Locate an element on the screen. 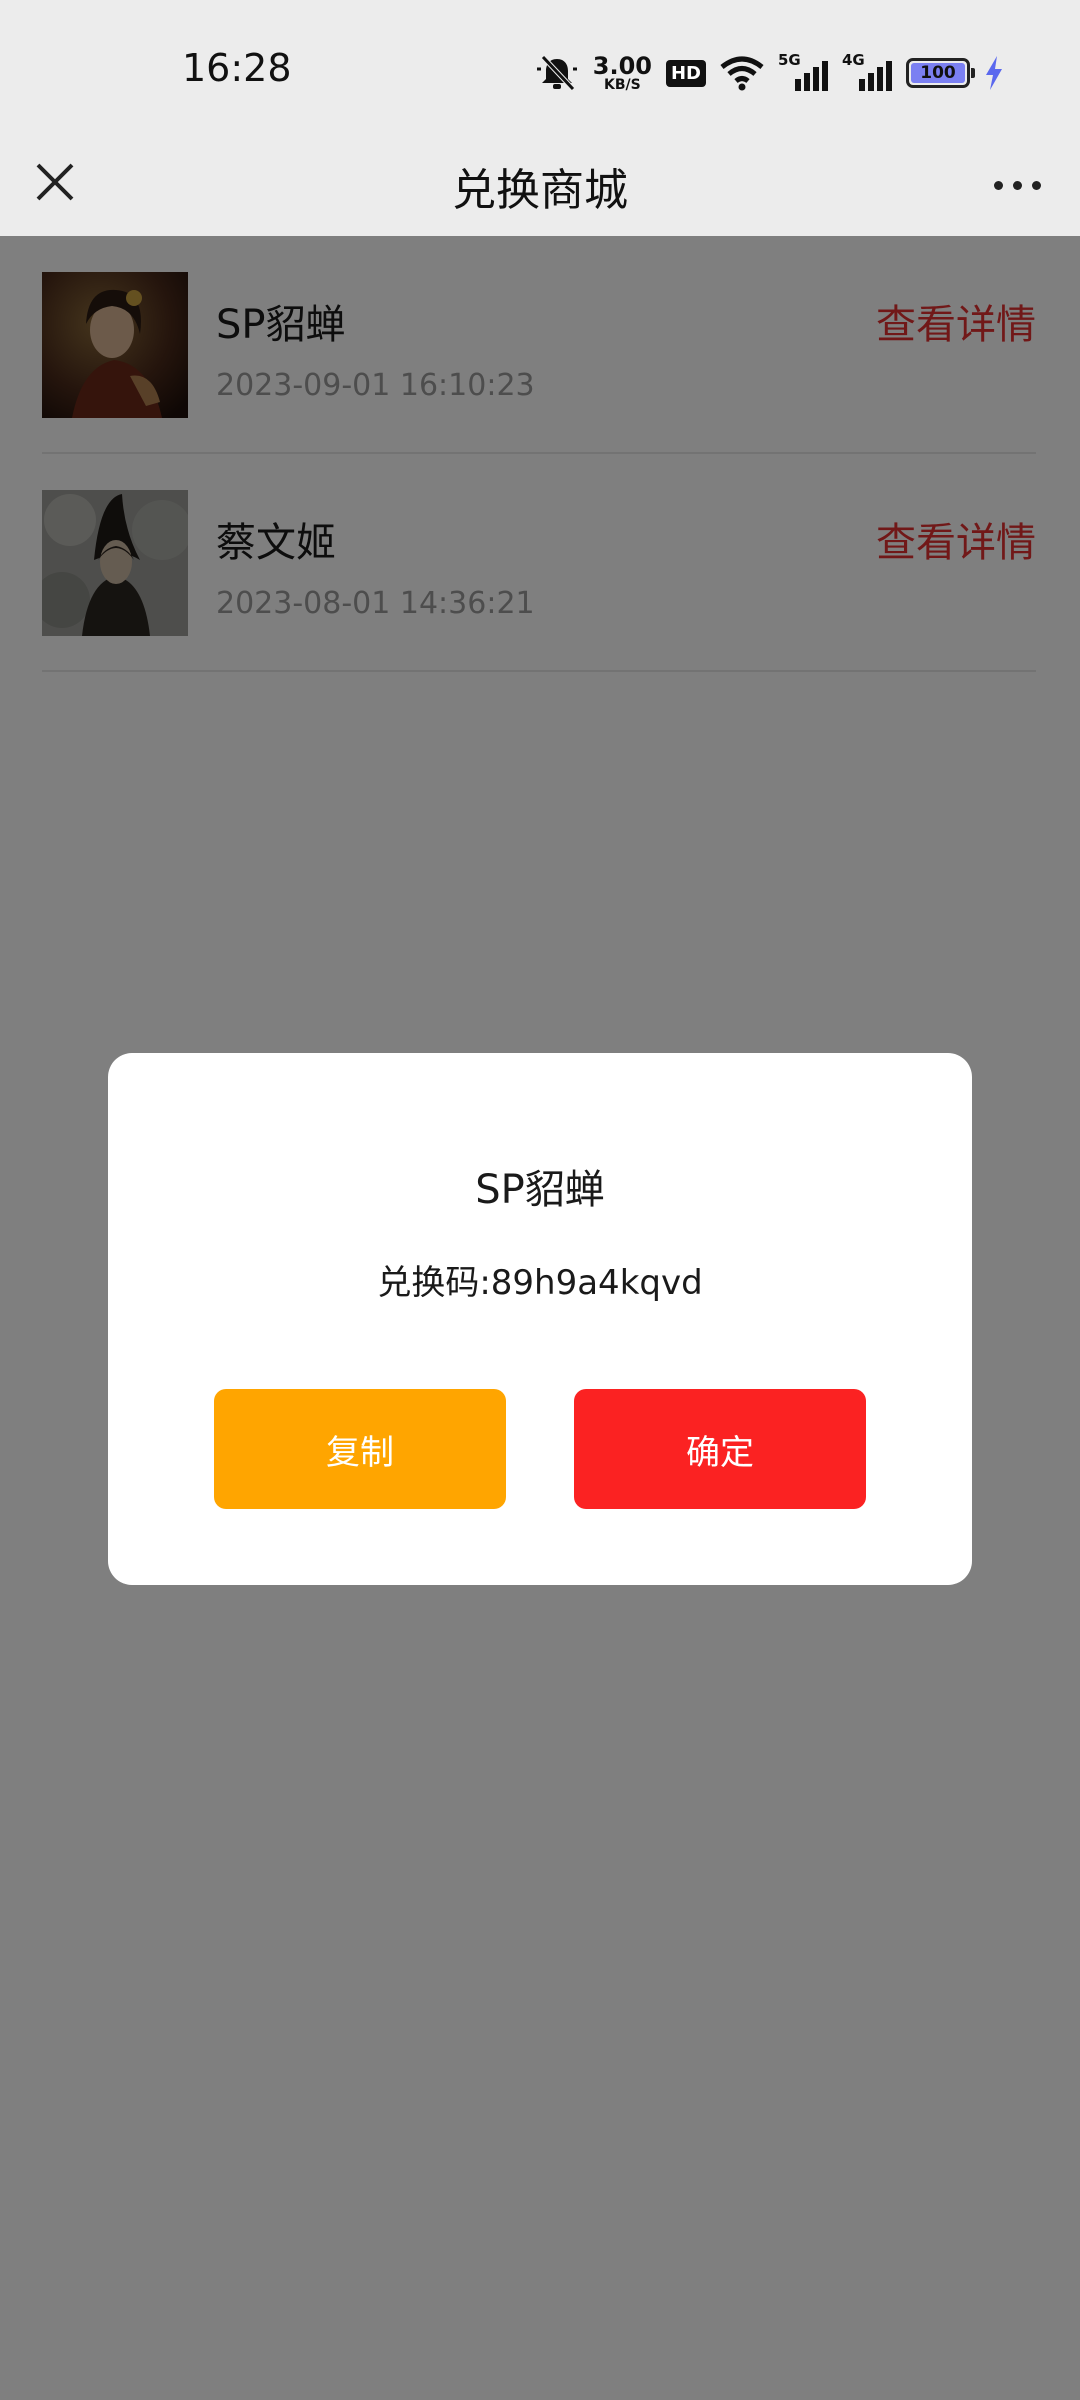 This screenshot has width=1080, height=2400. net-speed-value: 3.00 is located at coordinates (622, 66).